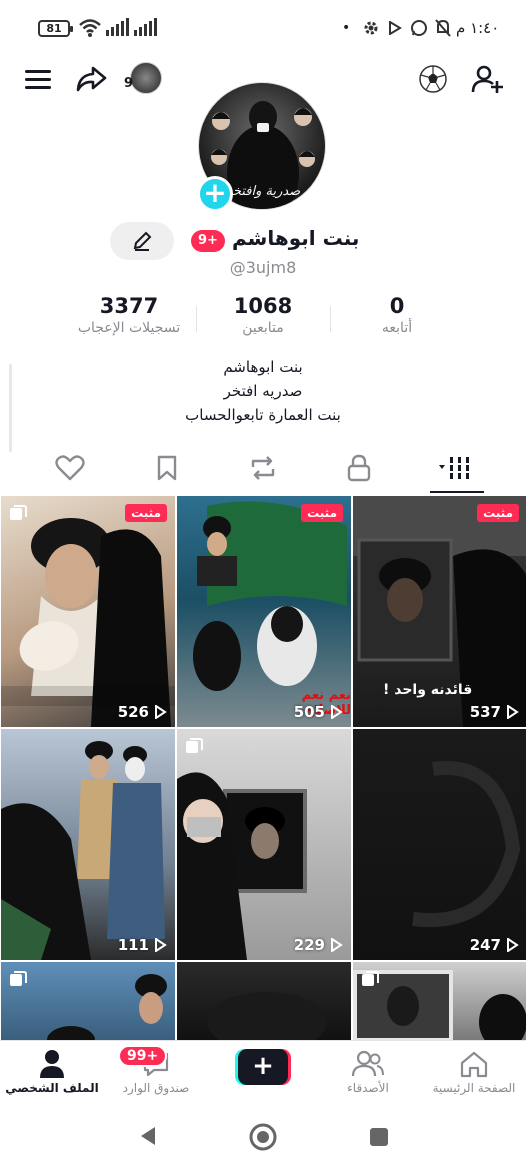 The width and height of the screenshot is (526, 1169). Describe the element at coordinates (309, 945) in the screenshot. I see `view-count-value: 229` at that location.